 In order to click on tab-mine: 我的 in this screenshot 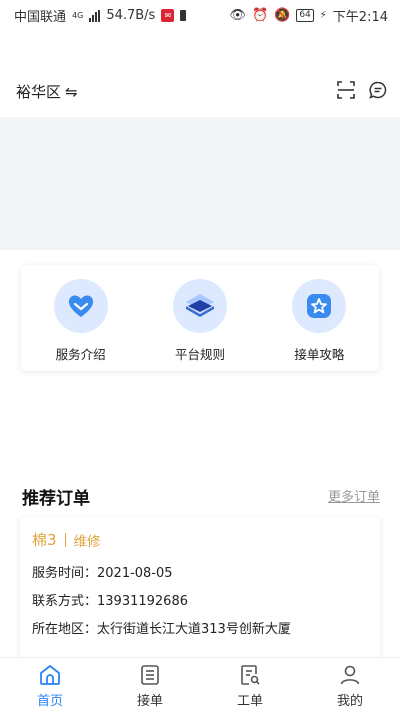, I will do `click(350, 685)`.